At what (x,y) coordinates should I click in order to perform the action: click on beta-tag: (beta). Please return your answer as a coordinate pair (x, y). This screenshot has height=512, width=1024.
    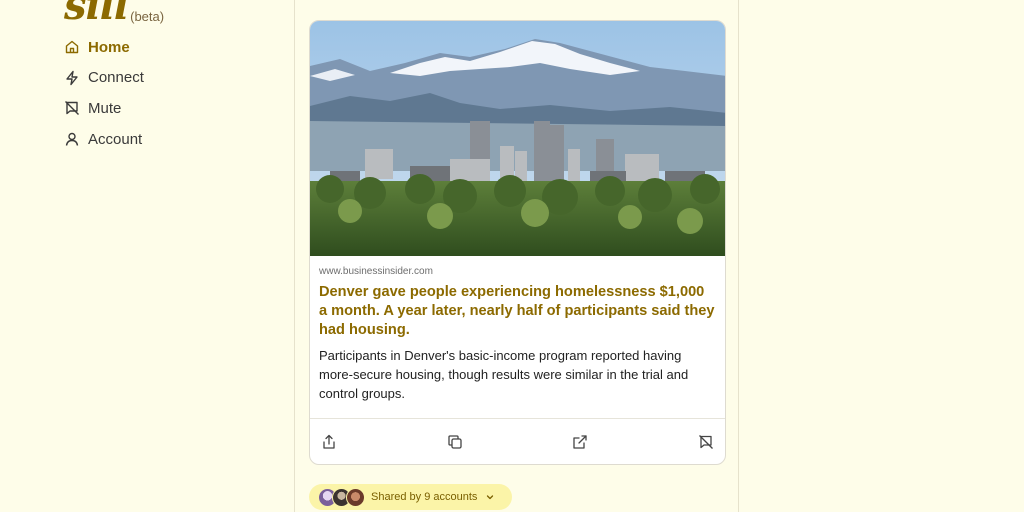
    Looking at the image, I should click on (147, 16).